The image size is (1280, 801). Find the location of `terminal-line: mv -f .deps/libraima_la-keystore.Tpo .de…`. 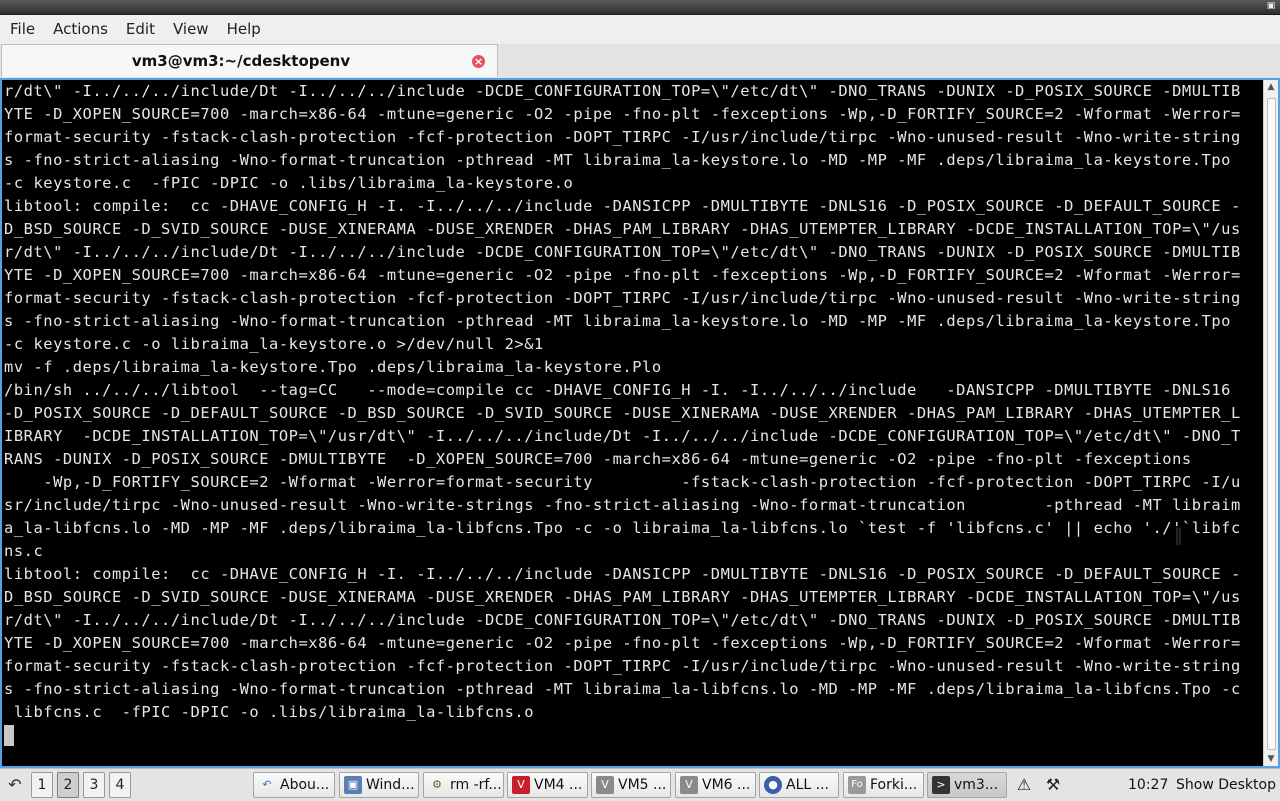

terminal-line: mv -f .deps/libraima_la-keystore.Tpo .de… is located at coordinates (333, 367).